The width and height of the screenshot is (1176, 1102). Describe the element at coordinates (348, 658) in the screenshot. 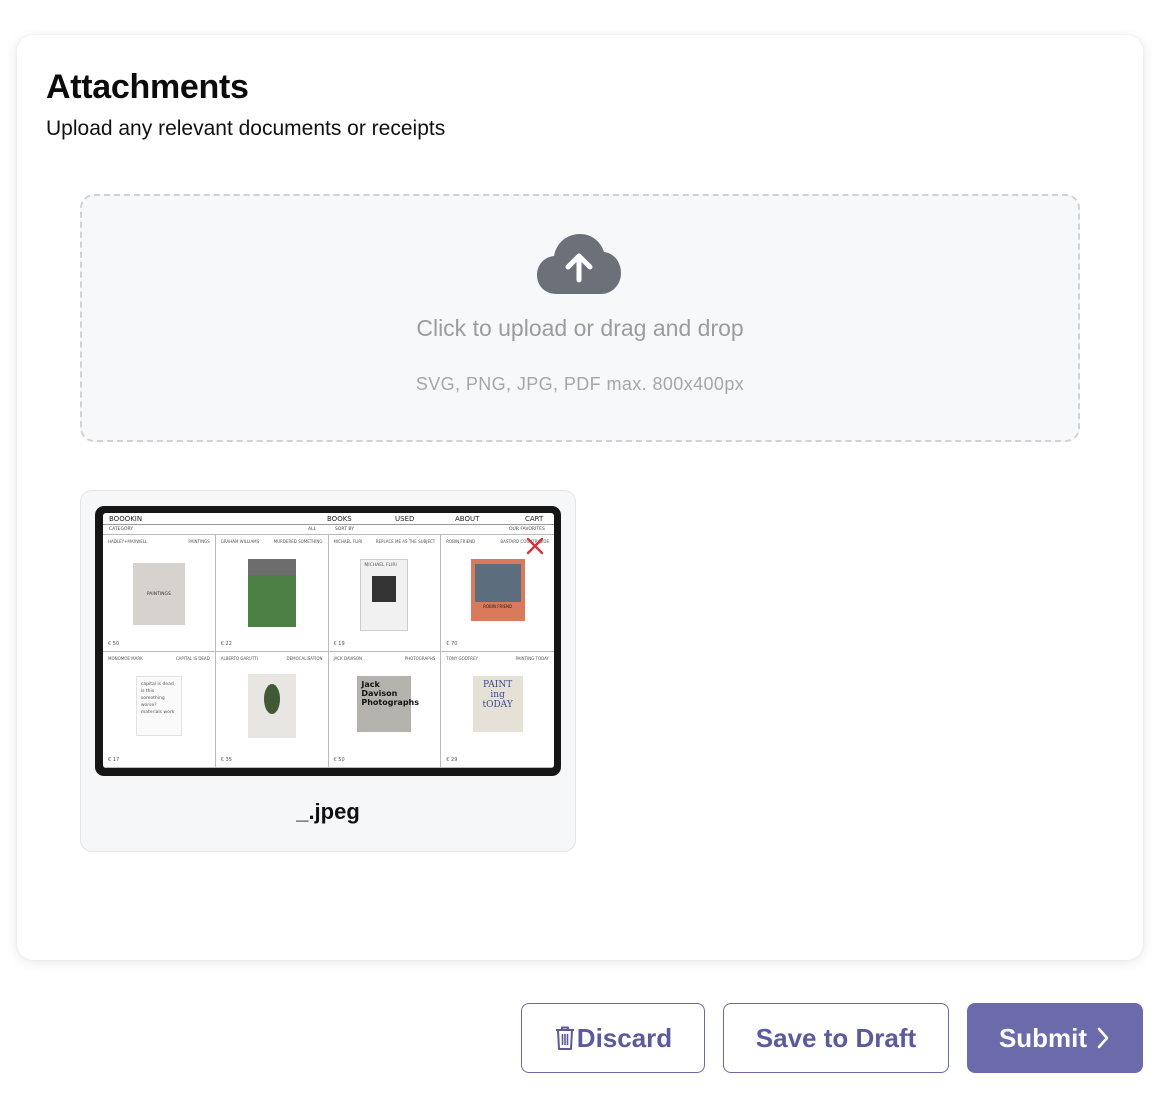

I see `product-author: JACK DAVISON` at that location.